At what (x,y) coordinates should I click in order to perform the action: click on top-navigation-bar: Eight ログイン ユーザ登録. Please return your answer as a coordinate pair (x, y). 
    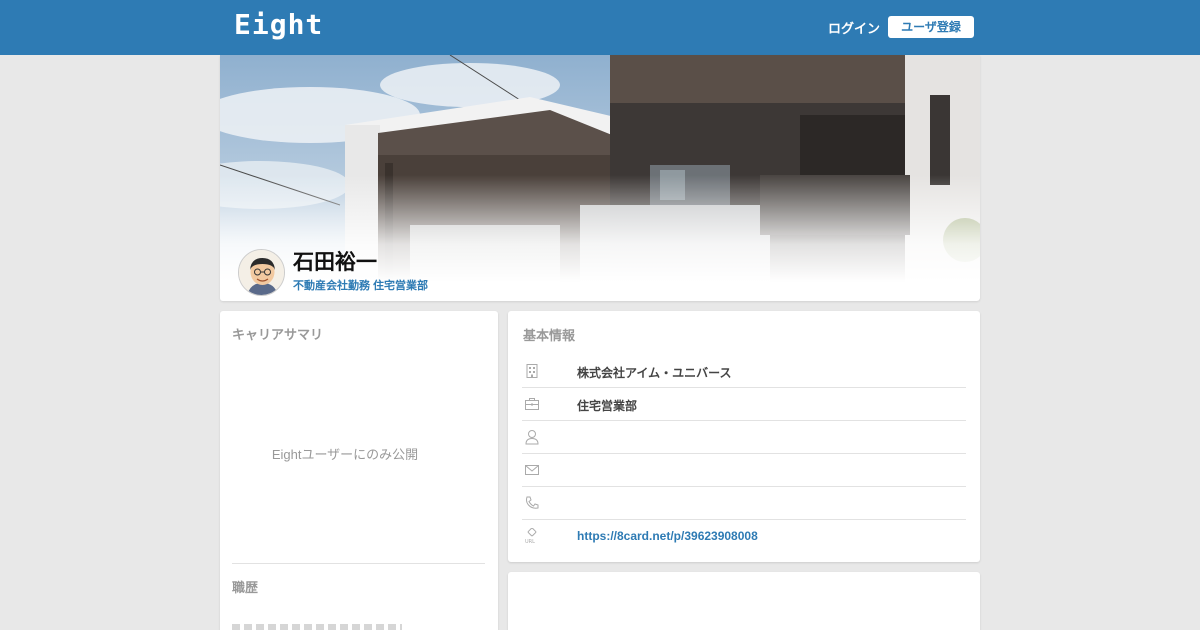
    Looking at the image, I should click on (600, 27).